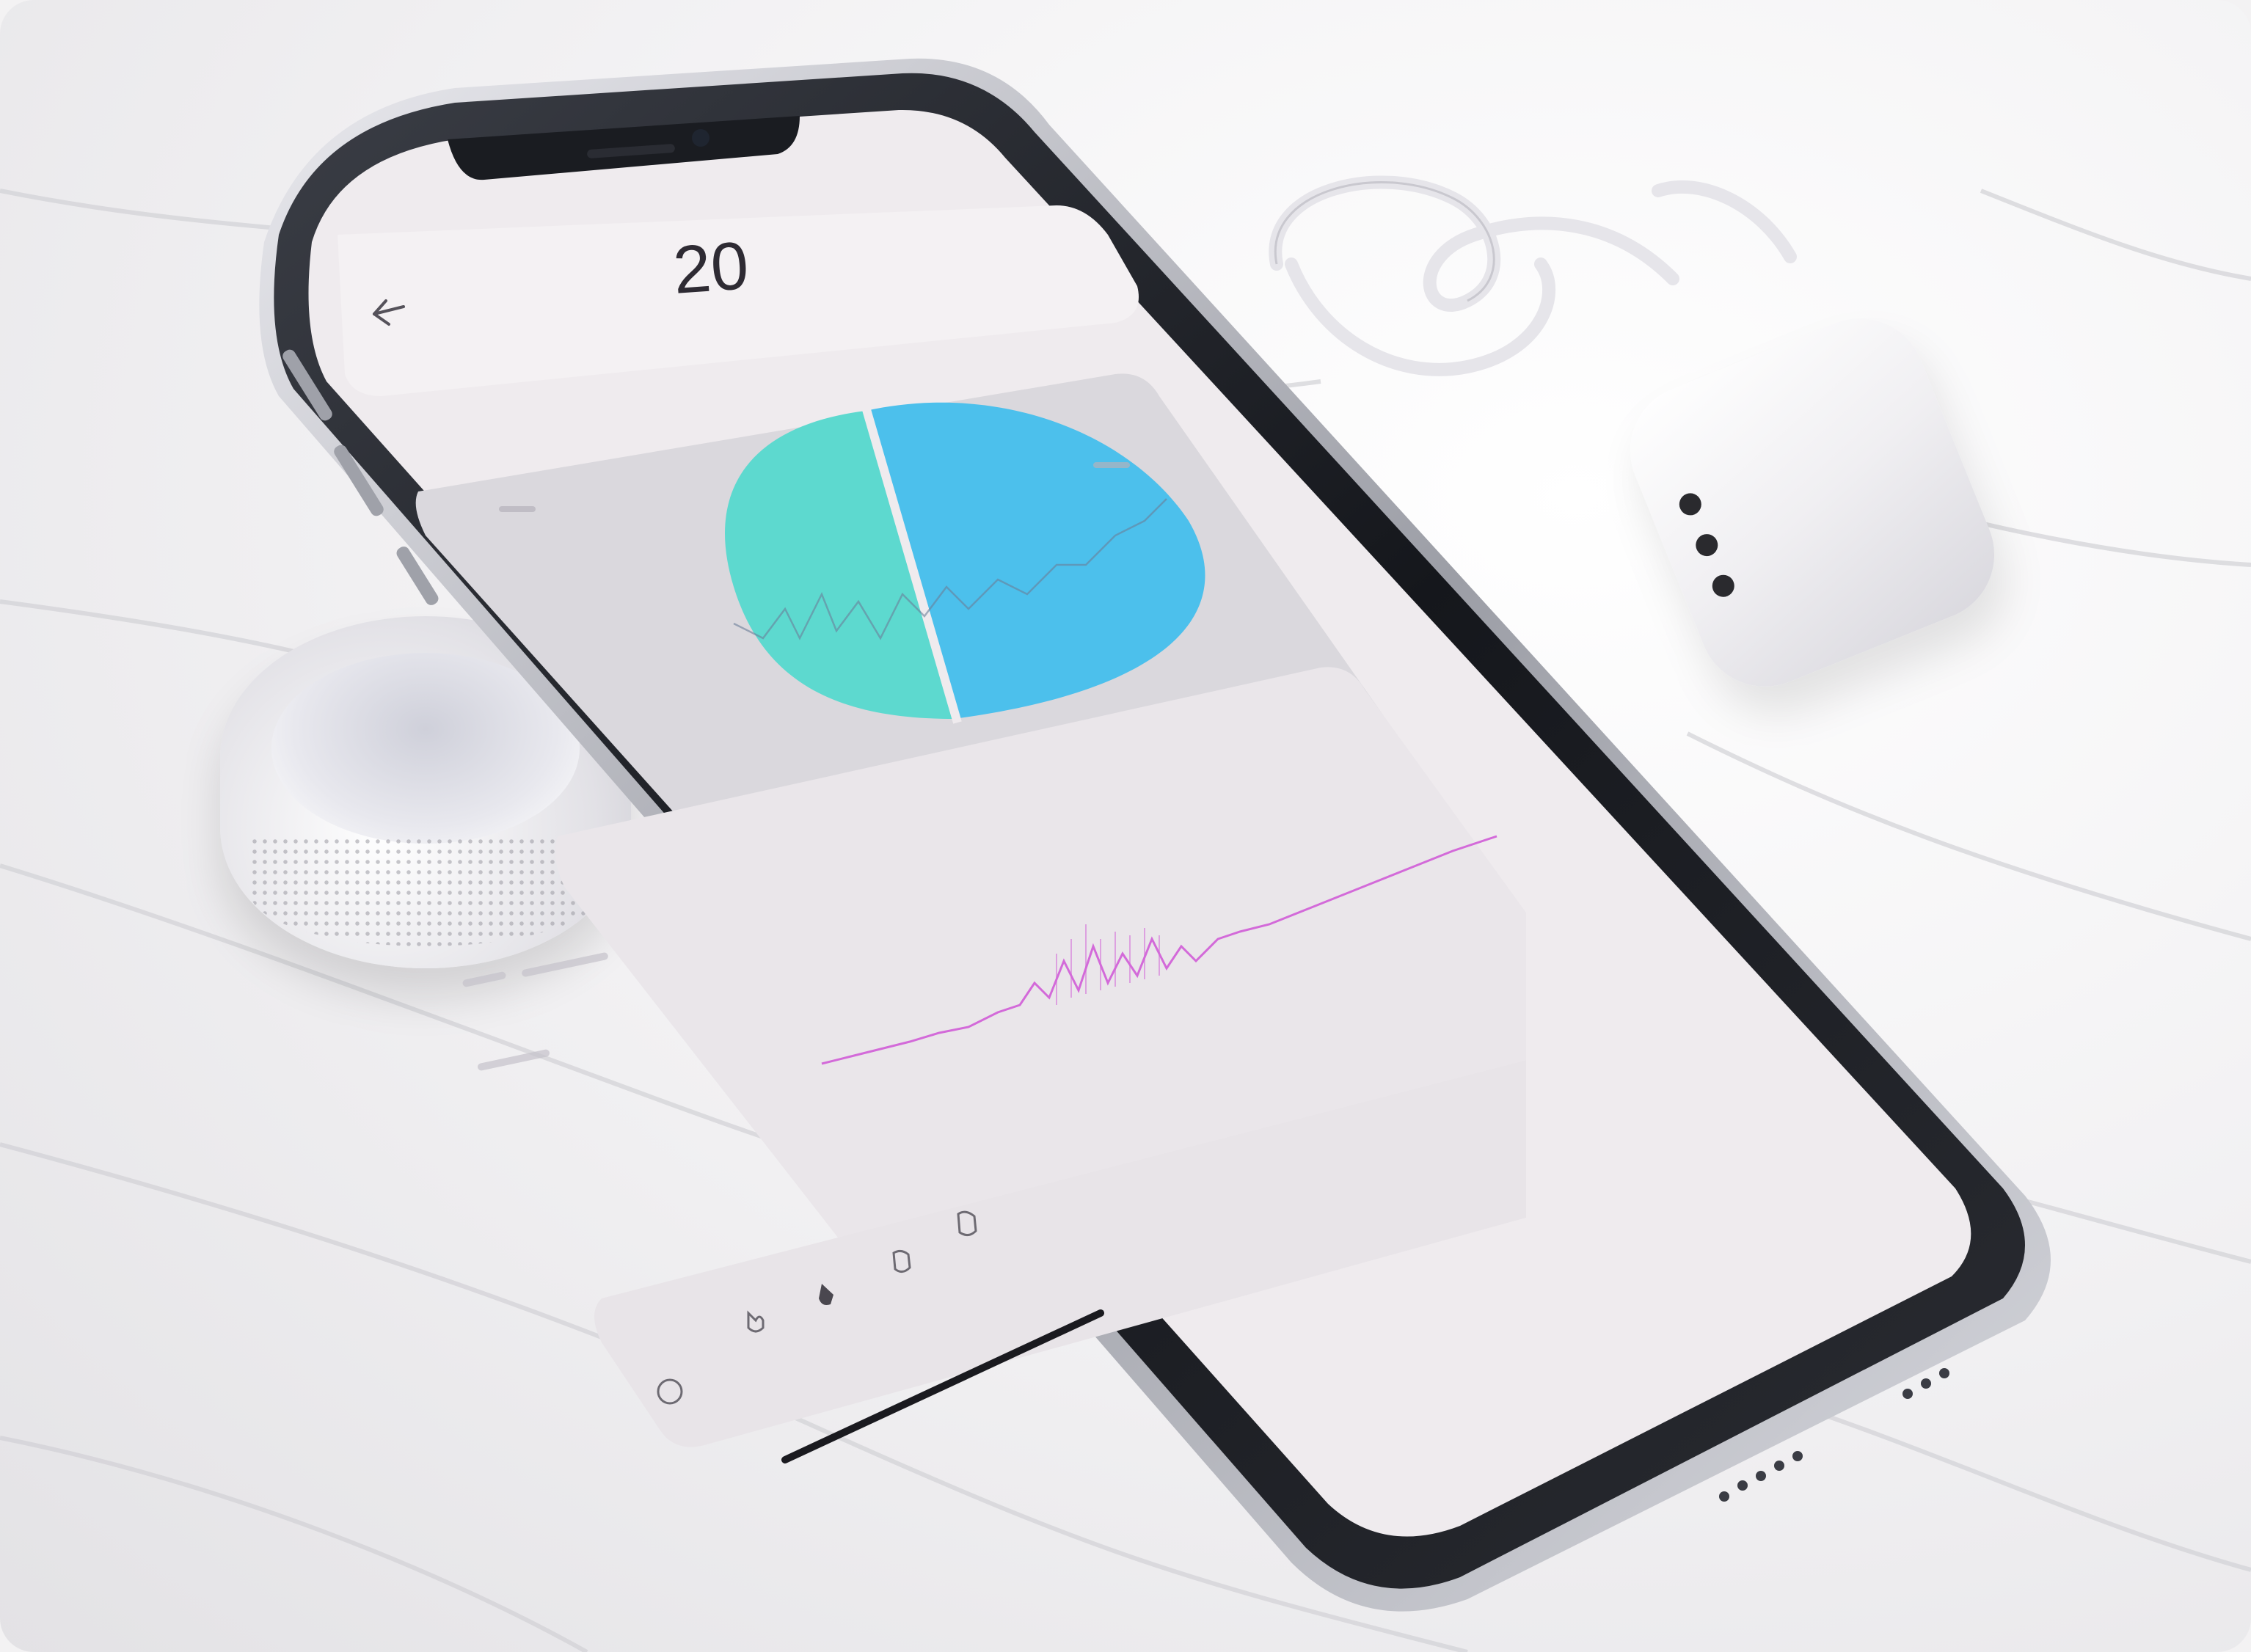  Describe the element at coordinates (711, 268) in the screenshot. I see `header-value: 20` at that location.